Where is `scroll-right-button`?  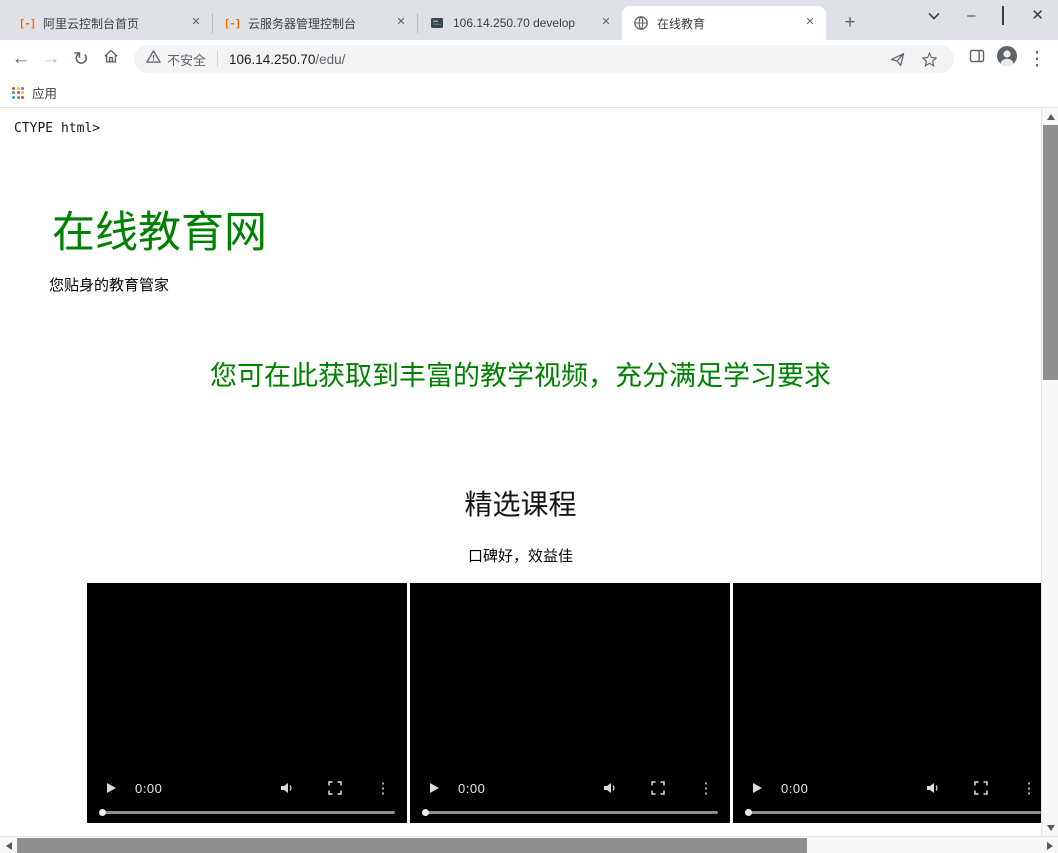
scroll-right-button is located at coordinates (1049, 845).